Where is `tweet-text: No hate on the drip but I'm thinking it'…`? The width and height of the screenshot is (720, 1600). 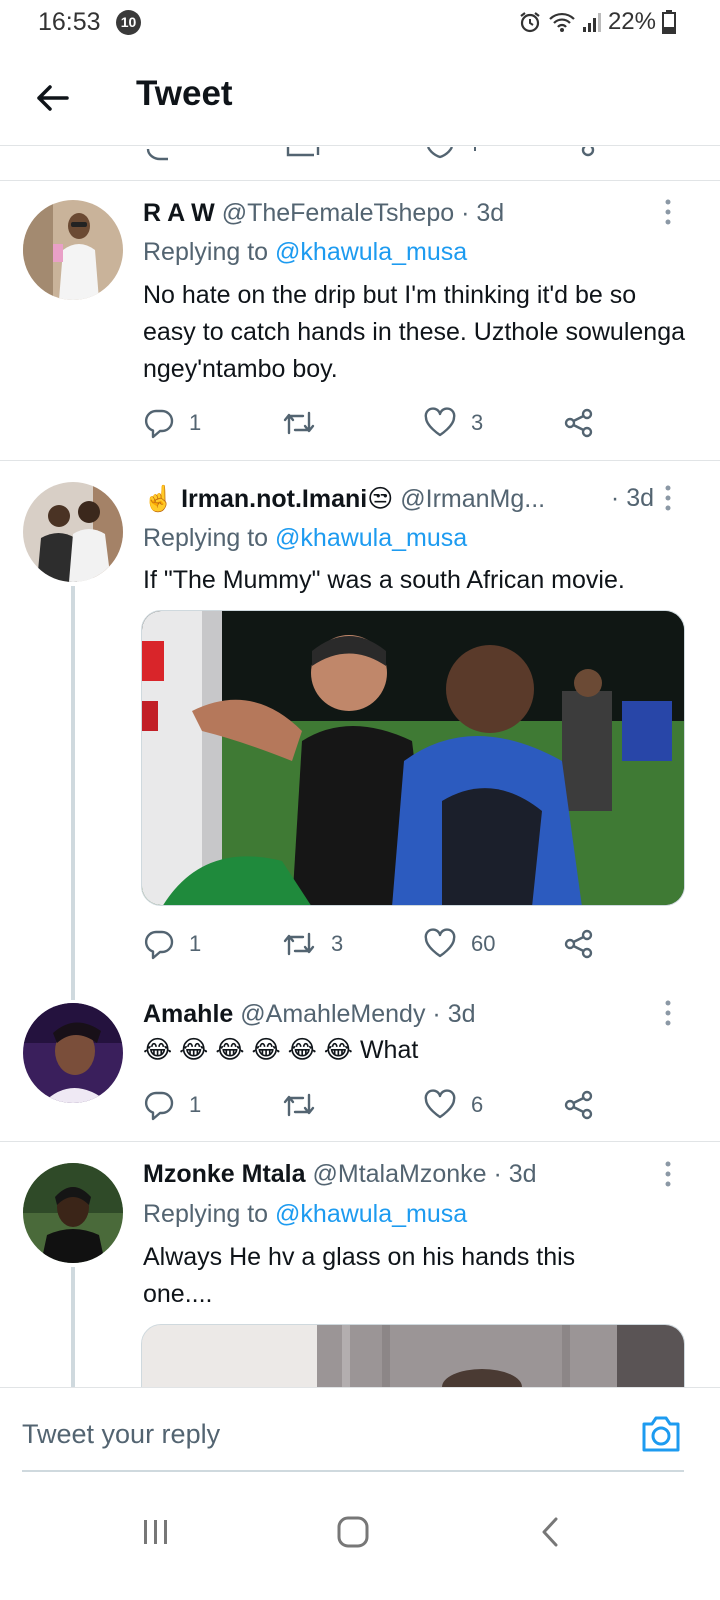 tweet-text: No hate on the drip but I'm thinking it'… is located at coordinates (414, 332).